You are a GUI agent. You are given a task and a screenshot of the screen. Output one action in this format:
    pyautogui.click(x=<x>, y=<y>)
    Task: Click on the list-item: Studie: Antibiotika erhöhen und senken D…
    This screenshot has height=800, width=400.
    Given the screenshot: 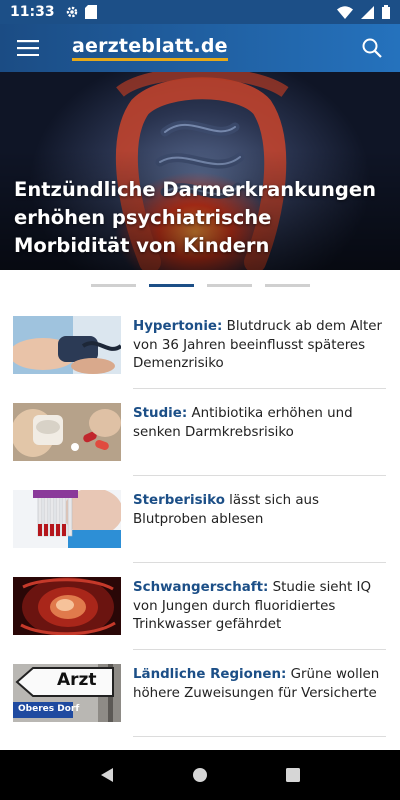 What is the action you would take?
    pyautogui.click(x=200, y=432)
    